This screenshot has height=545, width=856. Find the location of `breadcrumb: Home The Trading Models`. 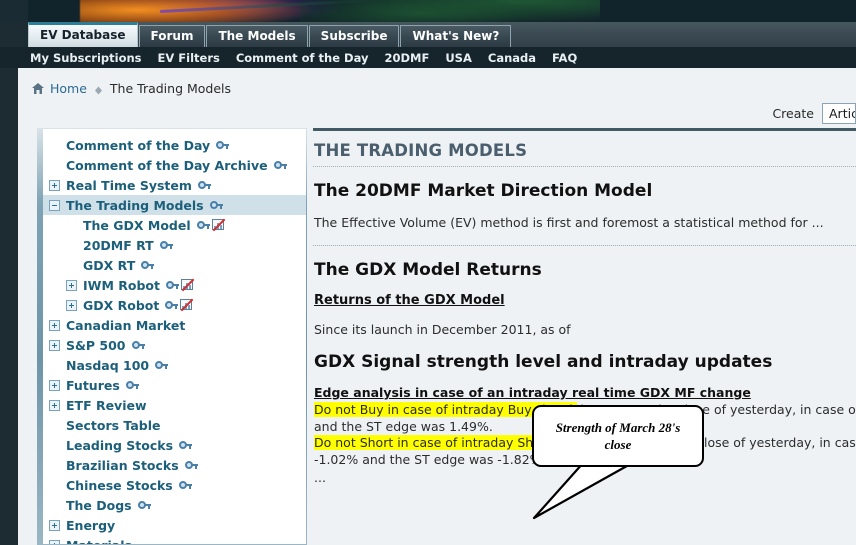

breadcrumb: Home The Trading Models is located at coordinates (131, 88).